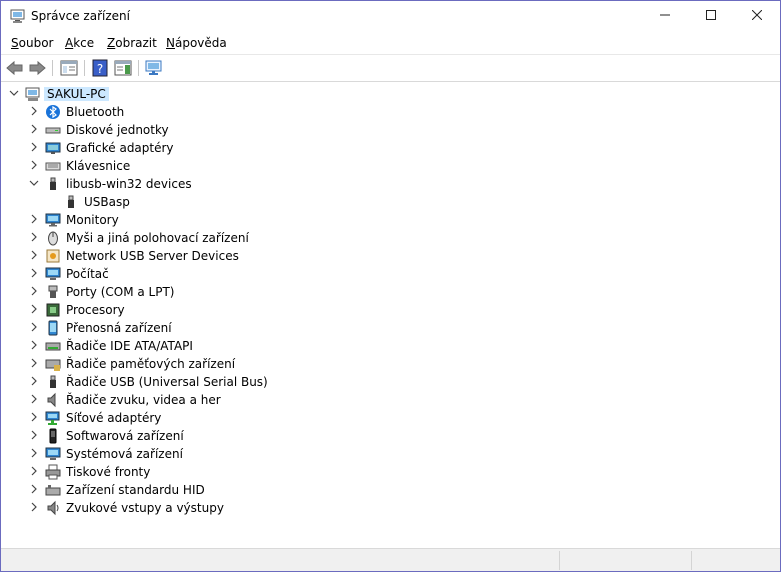 This screenshot has width=781, height=572. Describe the element at coordinates (132, 43) in the screenshot. I see `menu-zobrazit: Zobrazit` at that location.